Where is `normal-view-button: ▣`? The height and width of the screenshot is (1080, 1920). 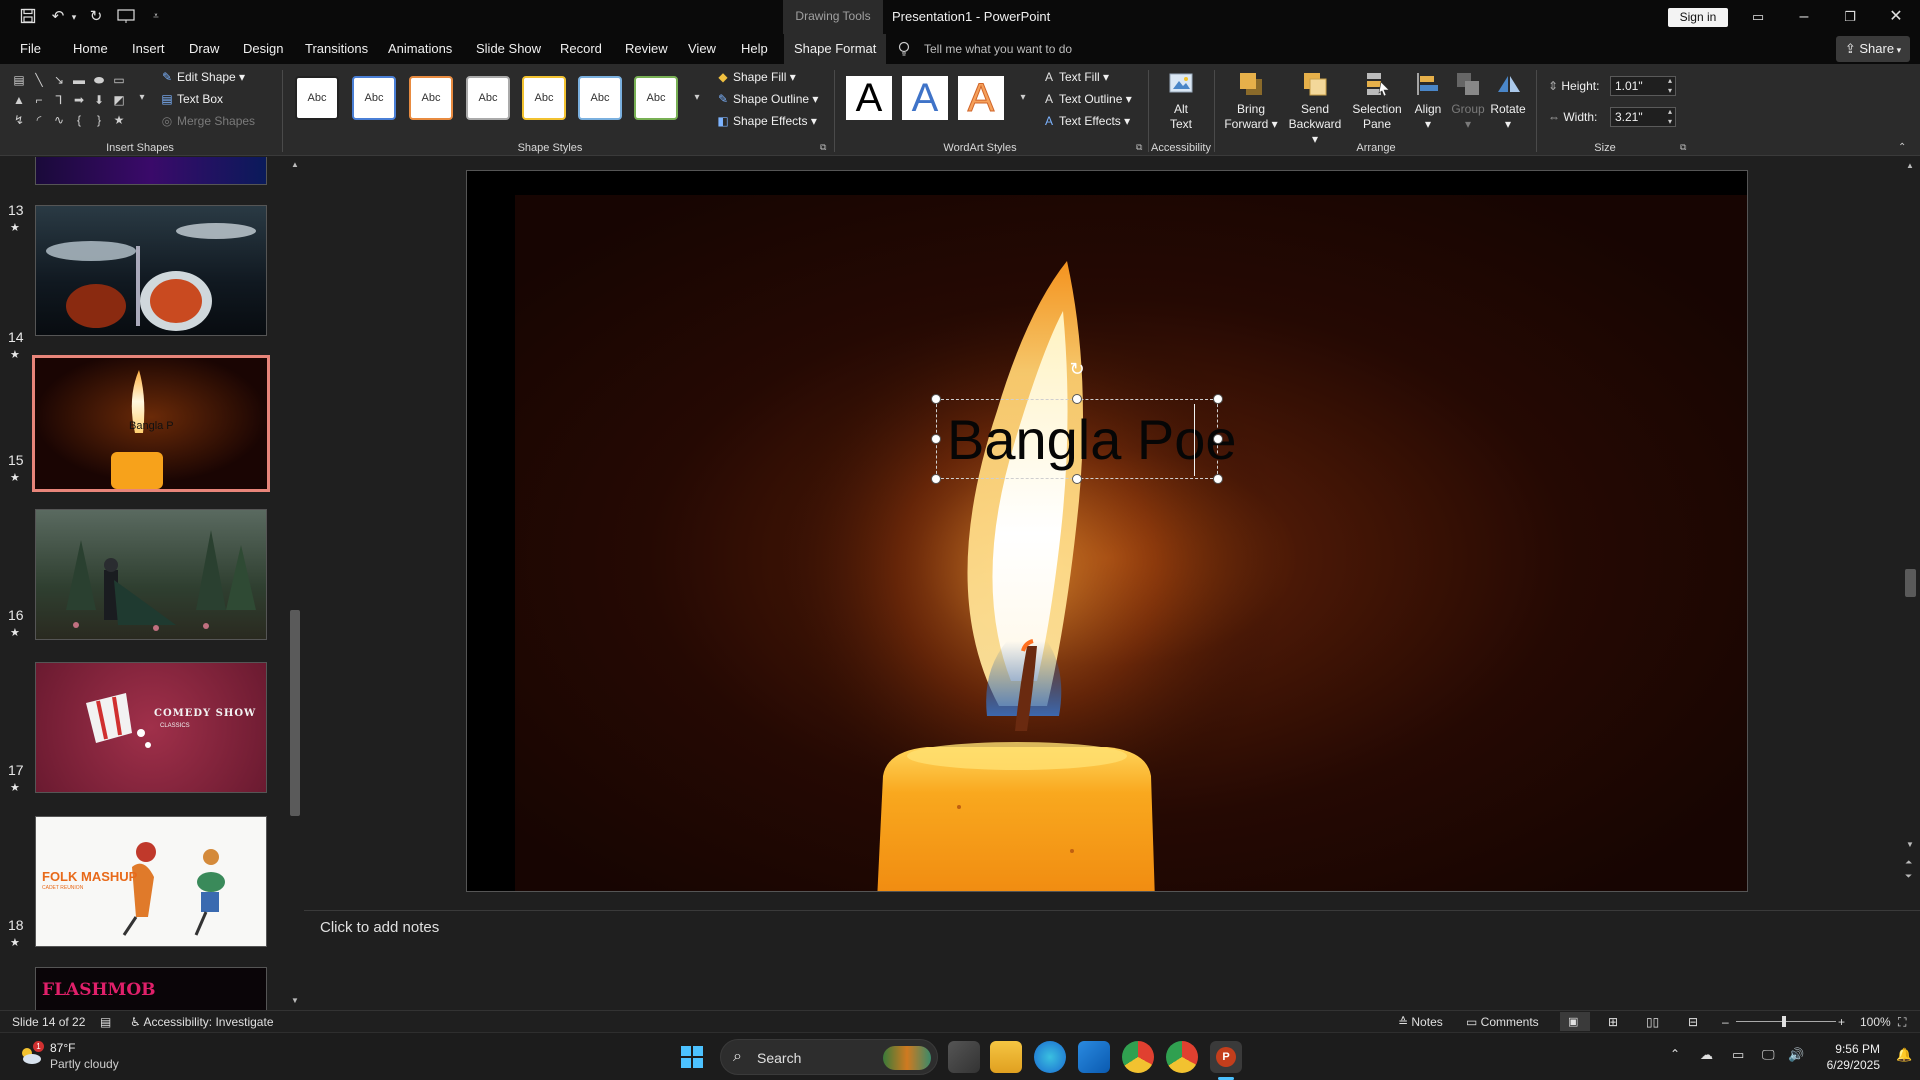
normal-view-button: ▣ is located at coordinates (1575, 1021).